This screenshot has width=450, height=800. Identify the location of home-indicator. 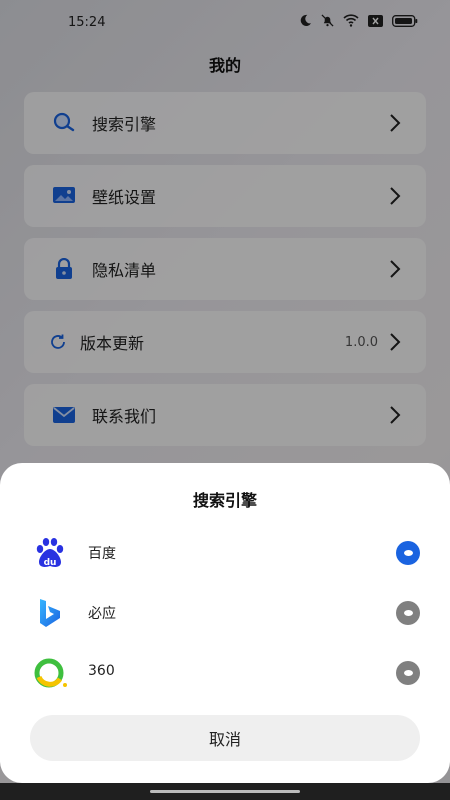
(225, 791).